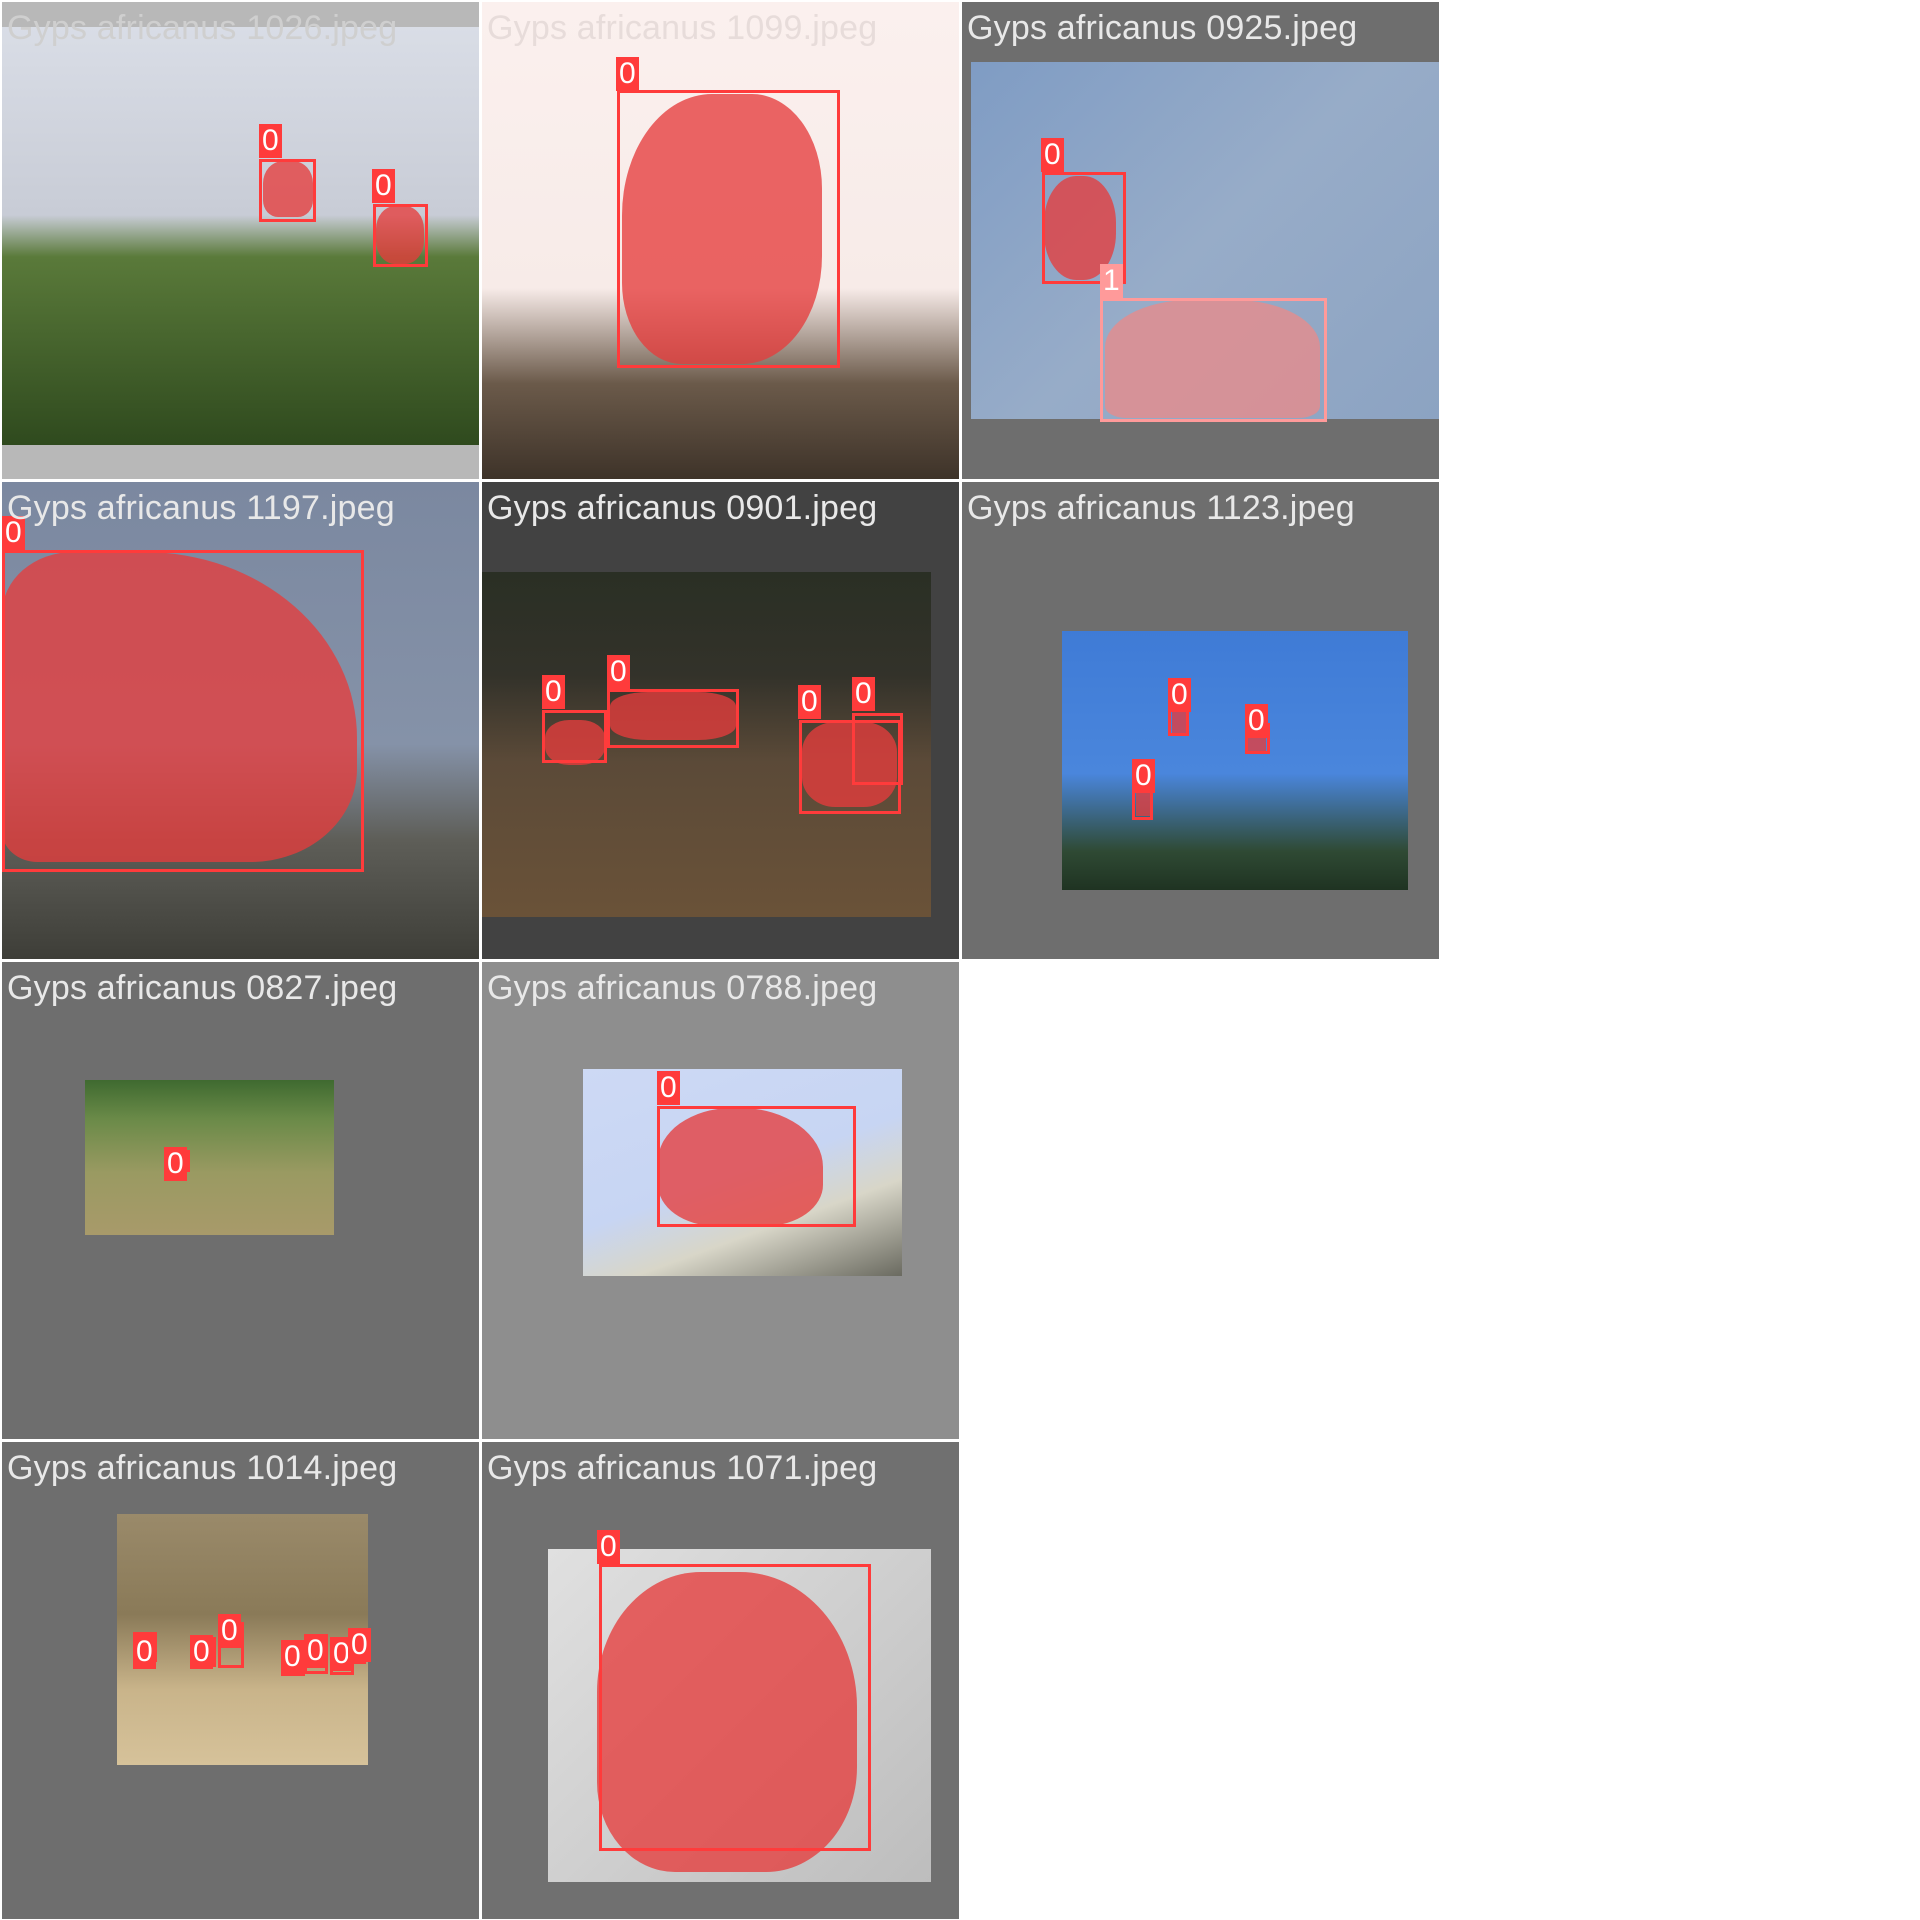  What do you see at coordinates (682, 28) in the screenshot?
I see `tile-title: Gyps africanus 1099.jpeg` at bounding box center [682, 28].